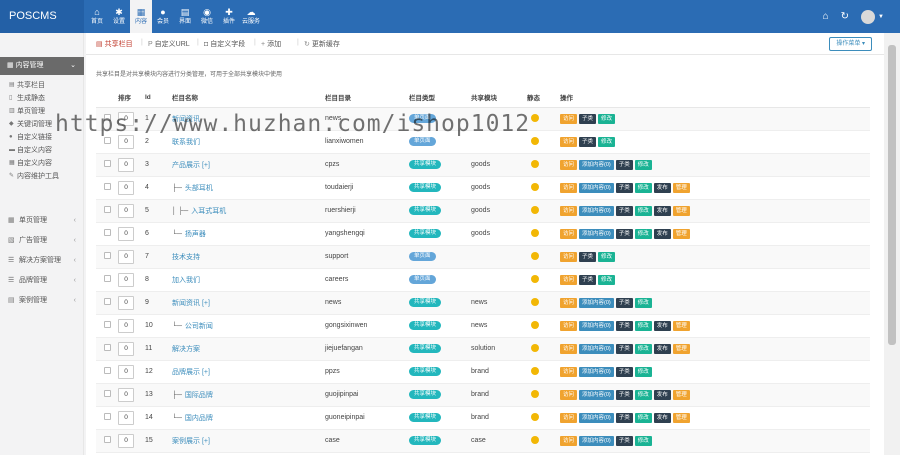  Describe the element at coordinates (119, 16) in the screenshot. I see `topnav-item-1: ✱ 设置` at that location.